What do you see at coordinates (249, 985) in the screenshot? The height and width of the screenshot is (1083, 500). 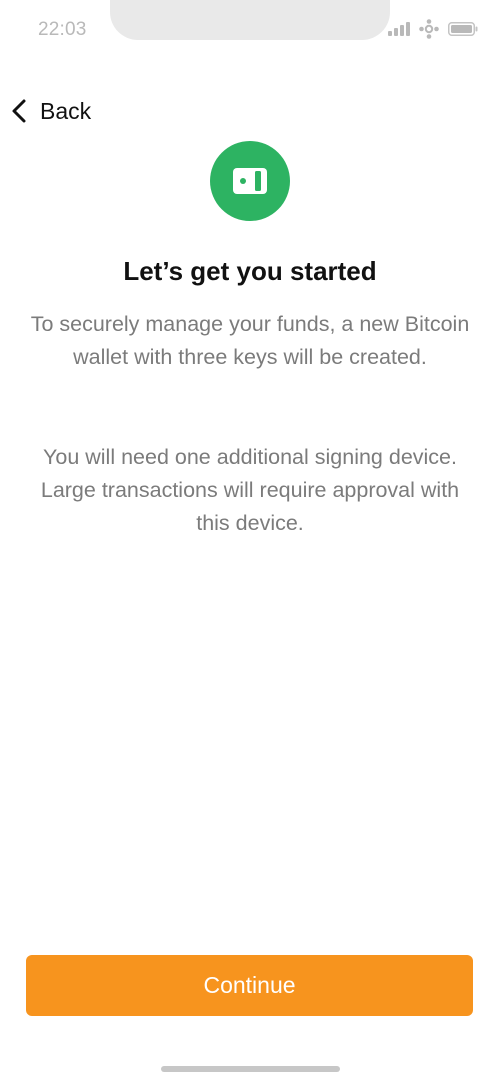 I see `continue-button: Continue` at bounding box center [249, 985].